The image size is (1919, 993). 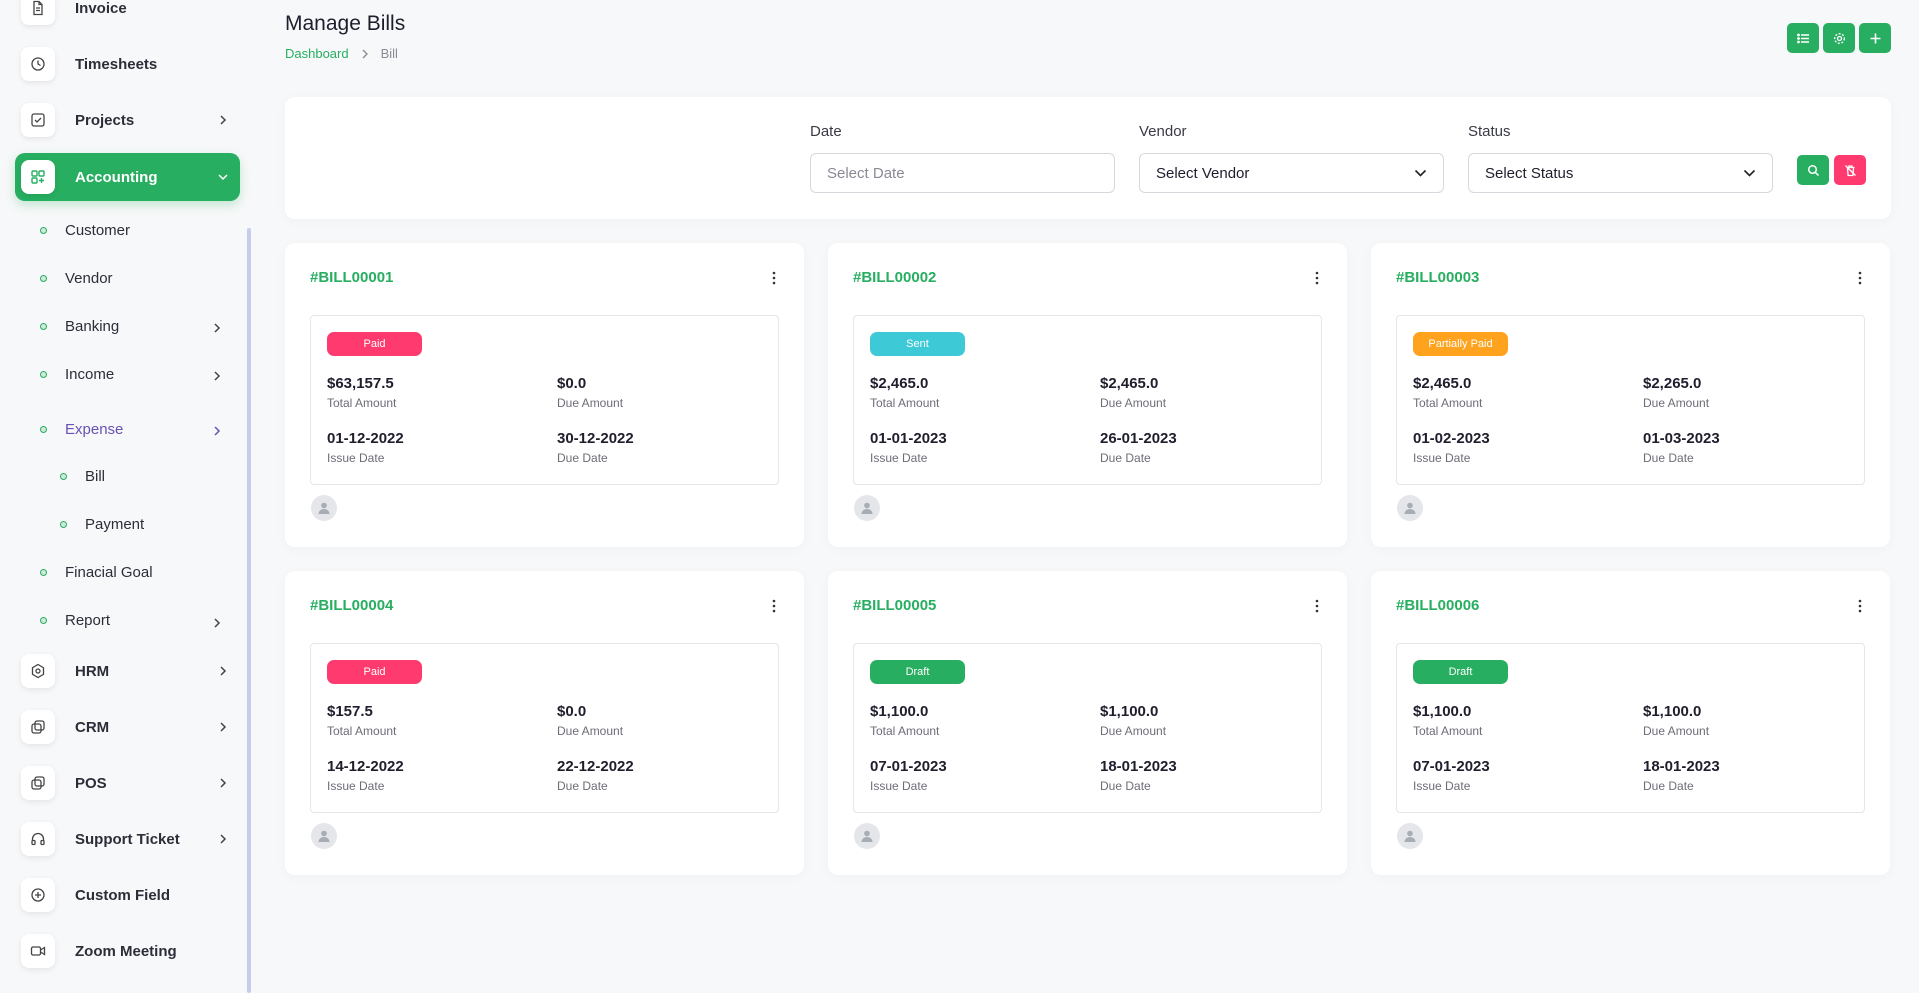 I want to click on bill-id-link: #BILL00003, so click(x=1437, y=277).